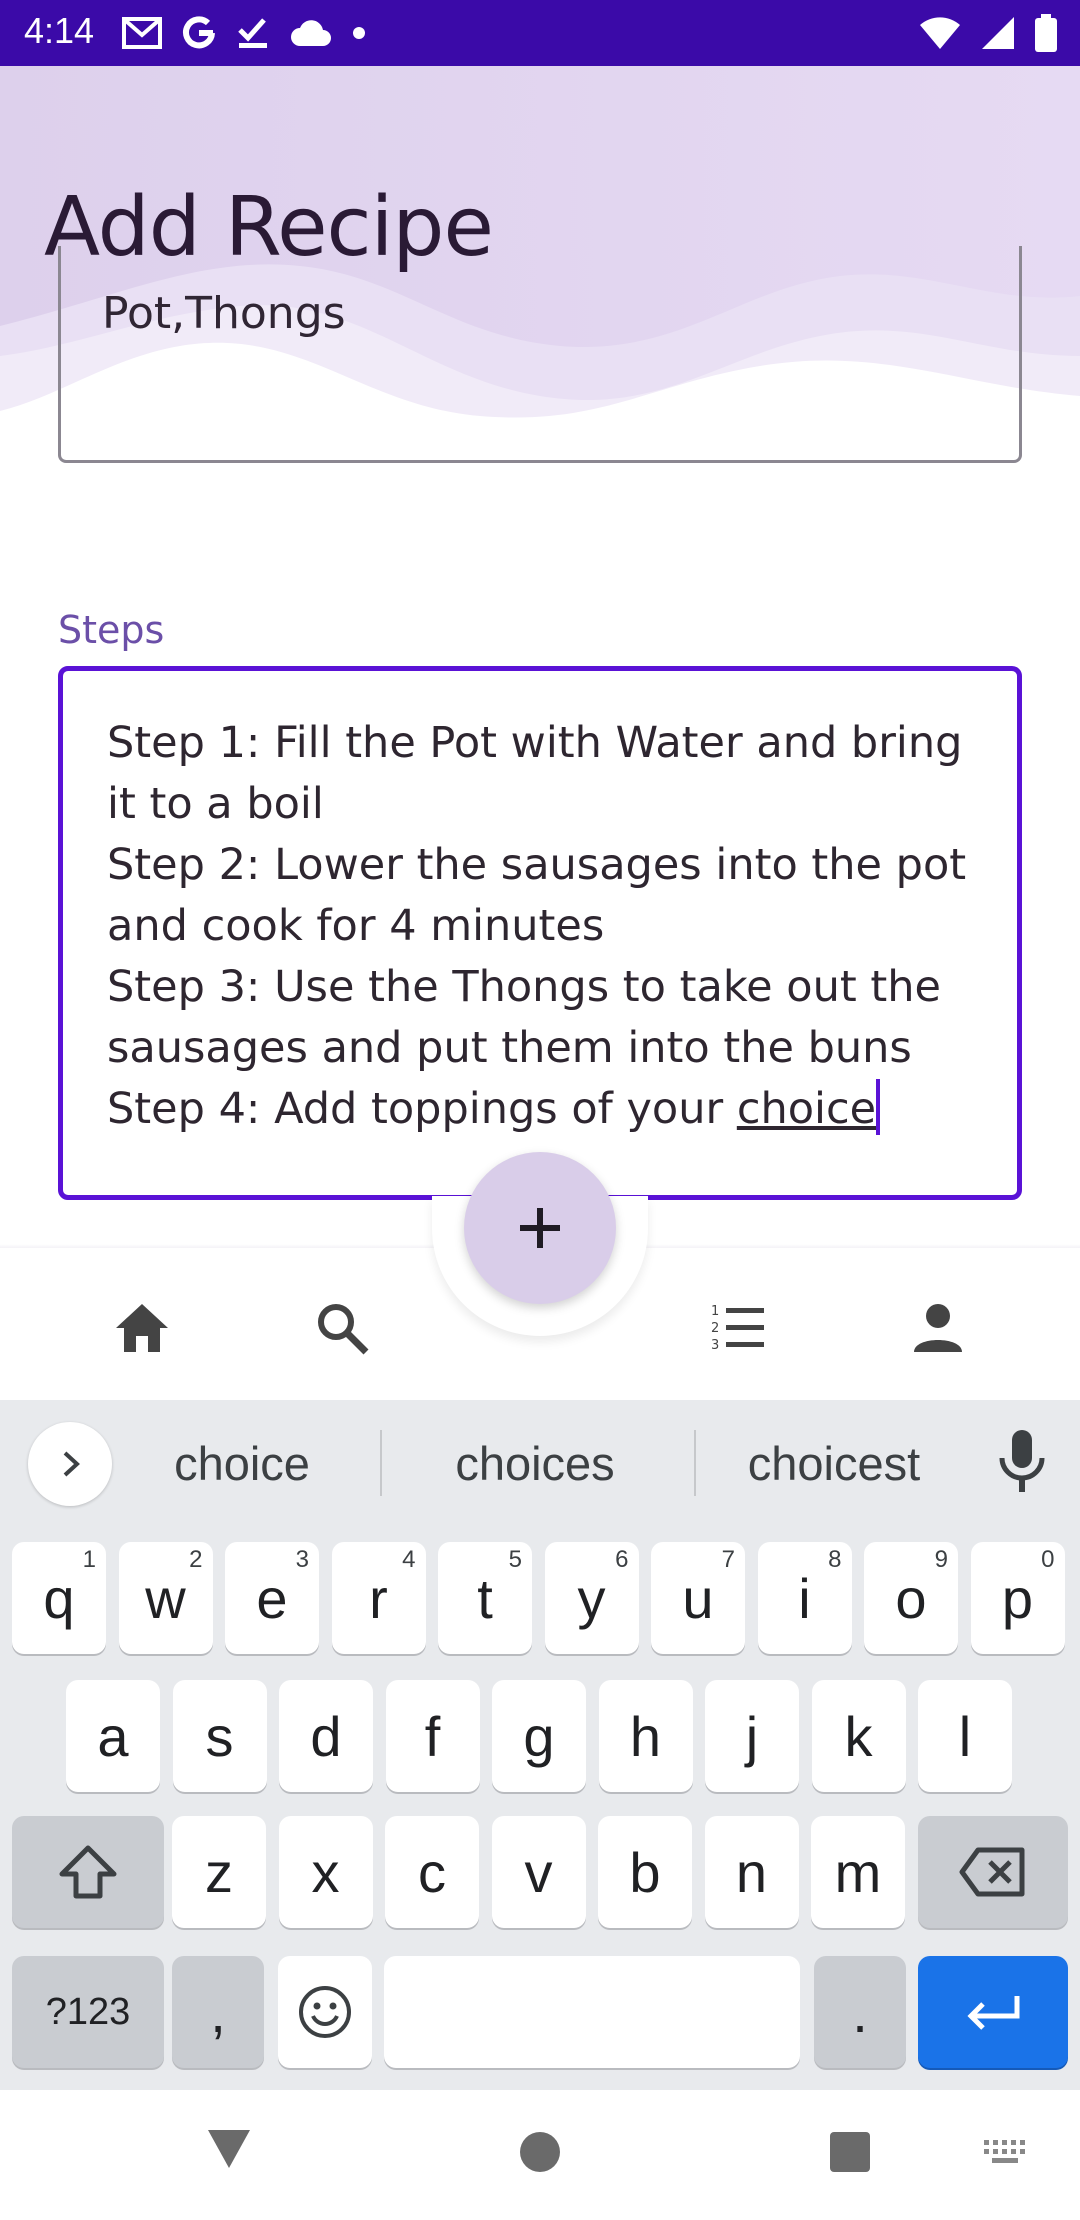 The image size is (1080, 2220). I want to click on suggestion-bar: choice choices choicest, so click(540, 1464).